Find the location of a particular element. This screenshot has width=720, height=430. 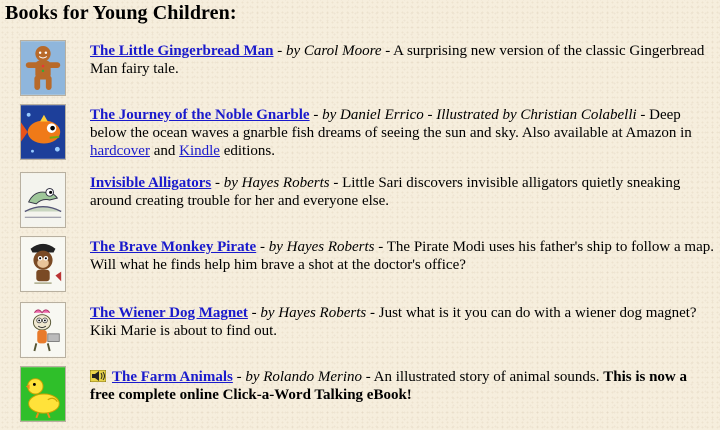

page-heading: Books for Young Children: is located at coordinates (121, 13).